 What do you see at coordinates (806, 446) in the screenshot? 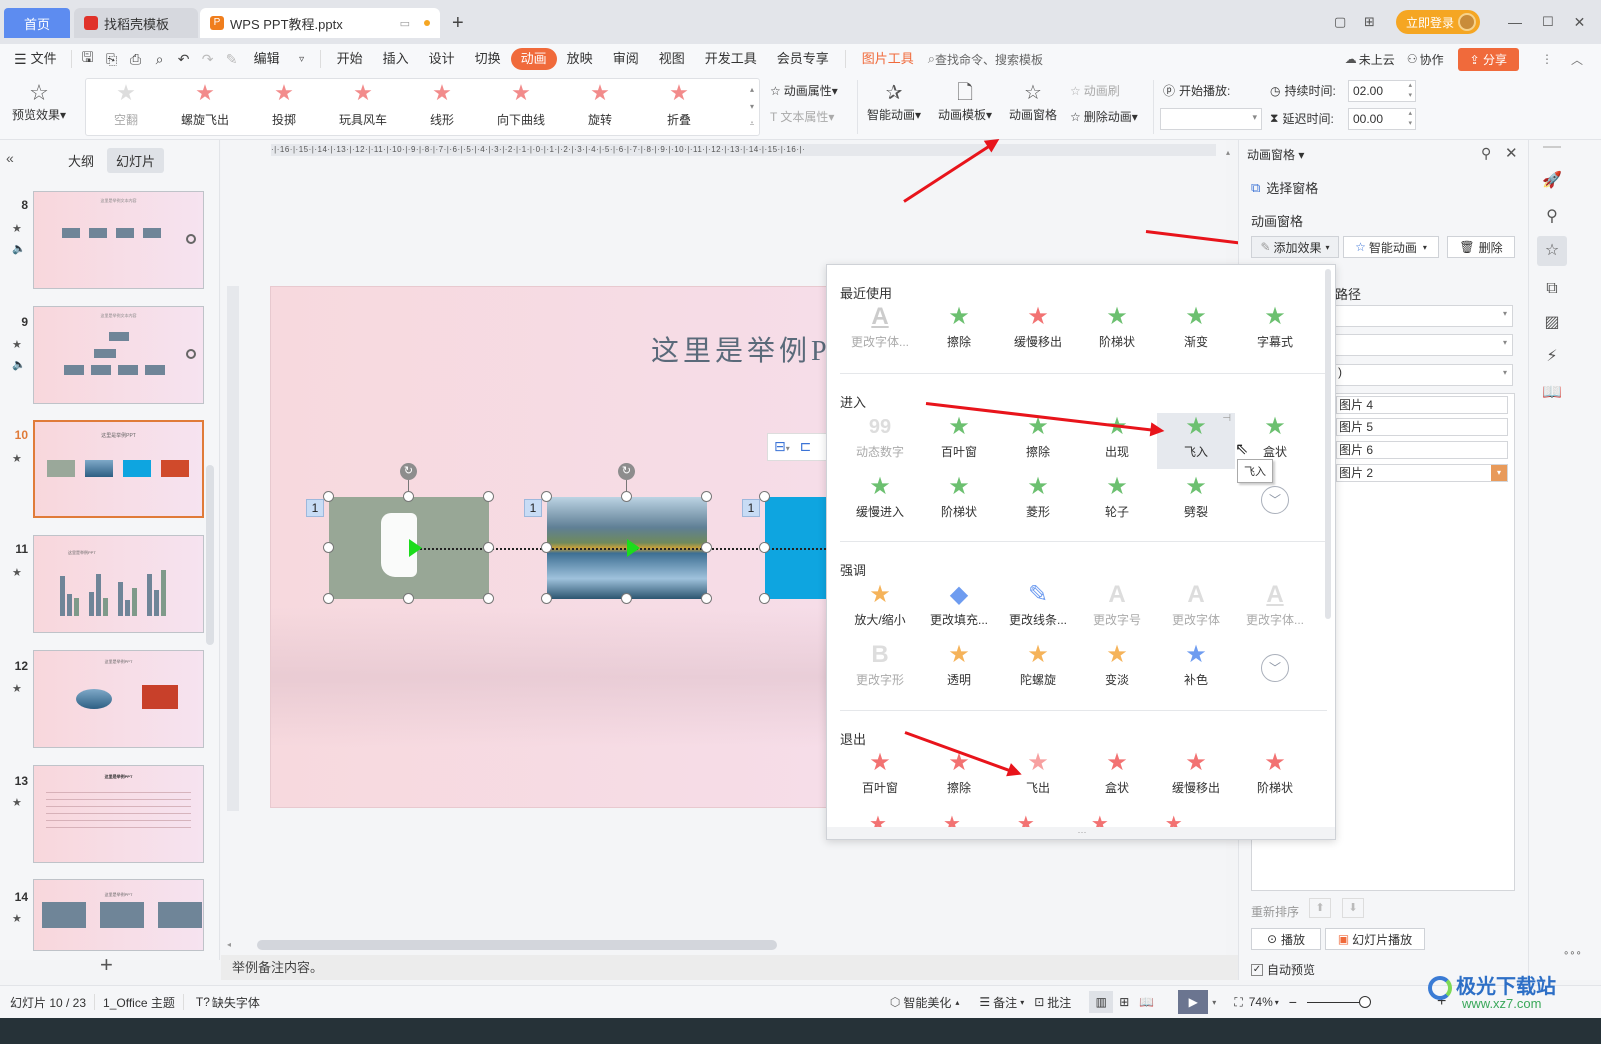
I see `align-icon: ⊏` at bounding box center [806, 446].